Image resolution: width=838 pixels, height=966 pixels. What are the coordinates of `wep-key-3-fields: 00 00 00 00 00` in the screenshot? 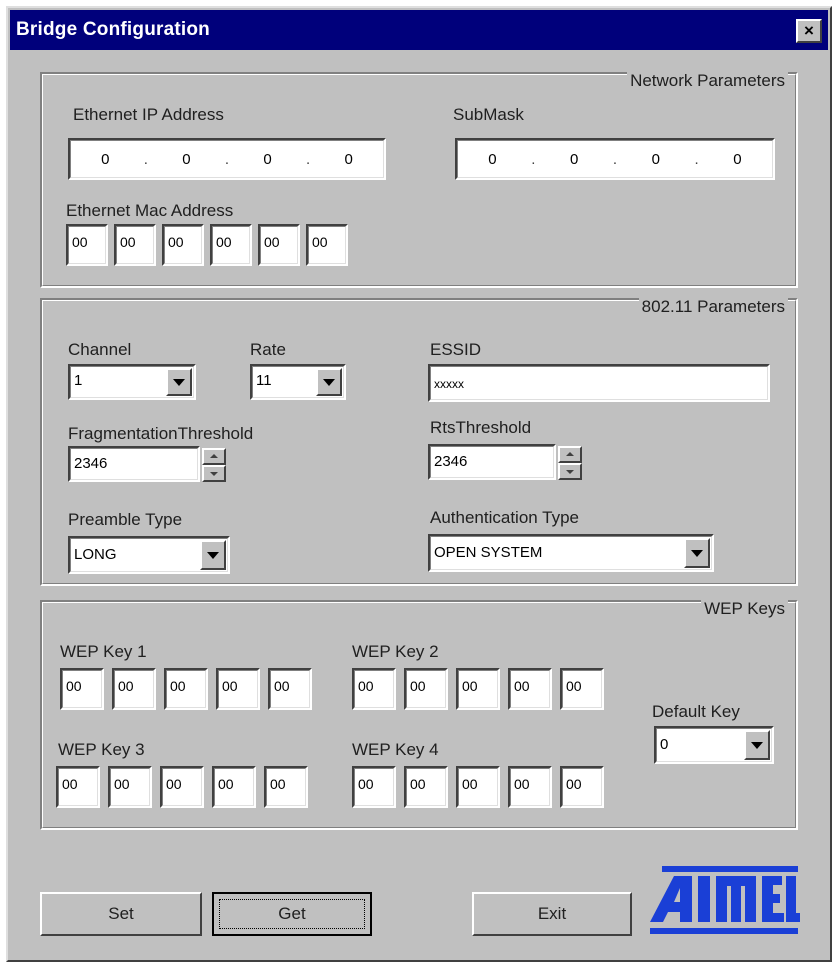 It's located at (182, 787).